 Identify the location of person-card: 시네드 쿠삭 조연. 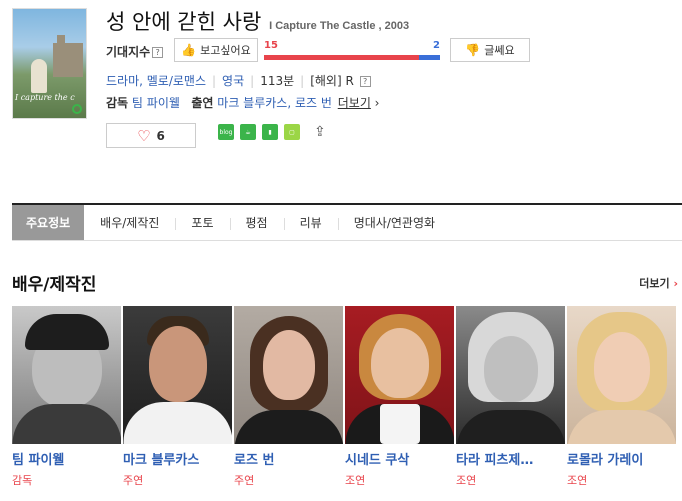
(399, 397).